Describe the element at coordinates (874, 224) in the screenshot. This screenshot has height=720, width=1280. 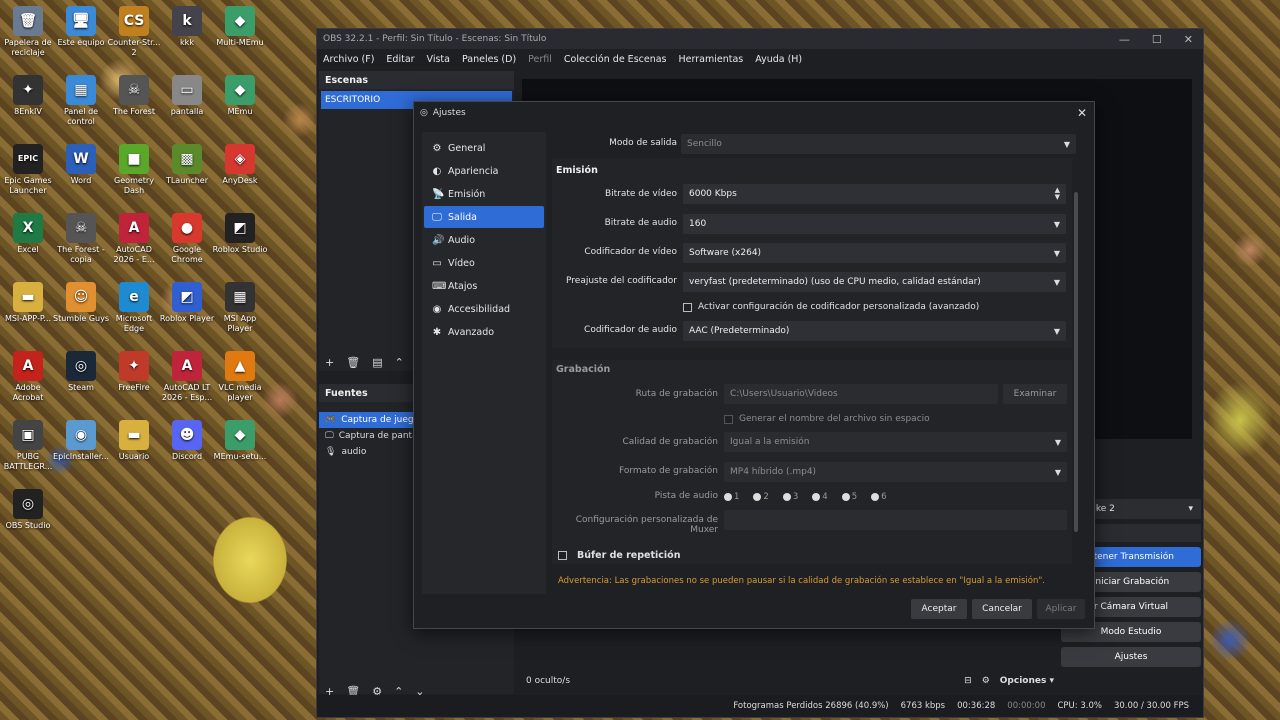
I see `audio-bitrate-select: 160 ▼` at that location.